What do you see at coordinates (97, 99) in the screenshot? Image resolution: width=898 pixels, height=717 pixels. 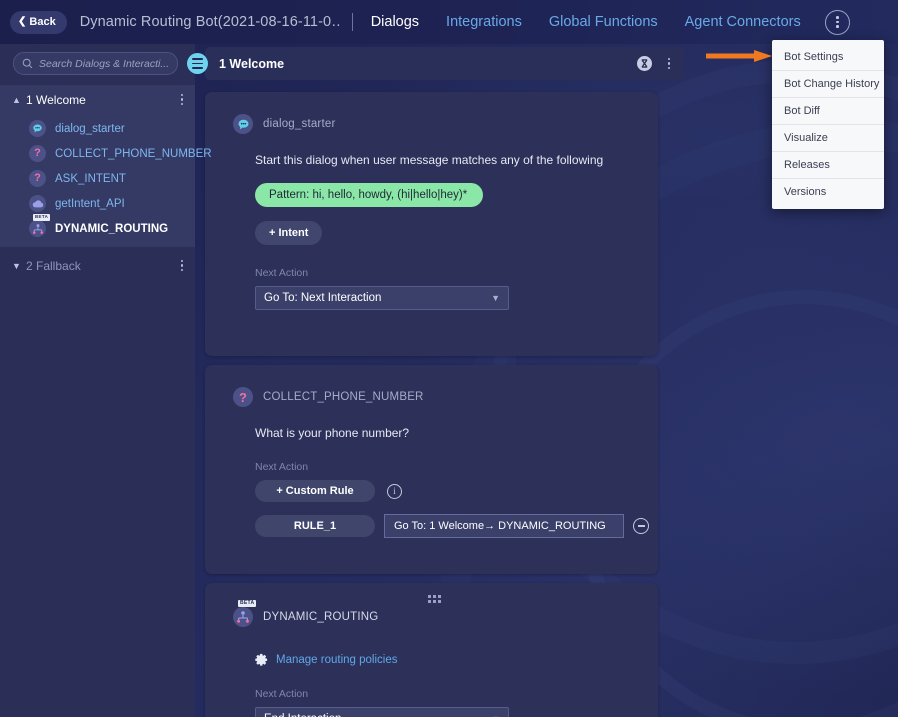 I see `sidebar-group-header-welcome: ▲ 1 Welcome` at bounding box center [97, 99].